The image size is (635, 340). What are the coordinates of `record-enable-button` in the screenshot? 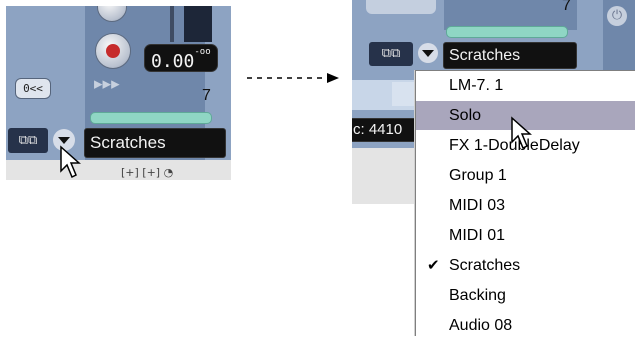 It's located at (113, 51).